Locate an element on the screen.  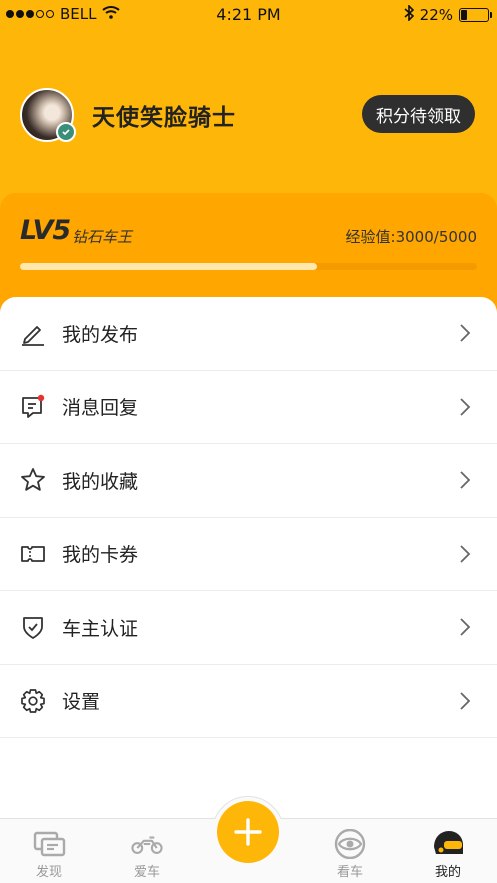
motorcycle-icon is located at coordinates (147, 844).